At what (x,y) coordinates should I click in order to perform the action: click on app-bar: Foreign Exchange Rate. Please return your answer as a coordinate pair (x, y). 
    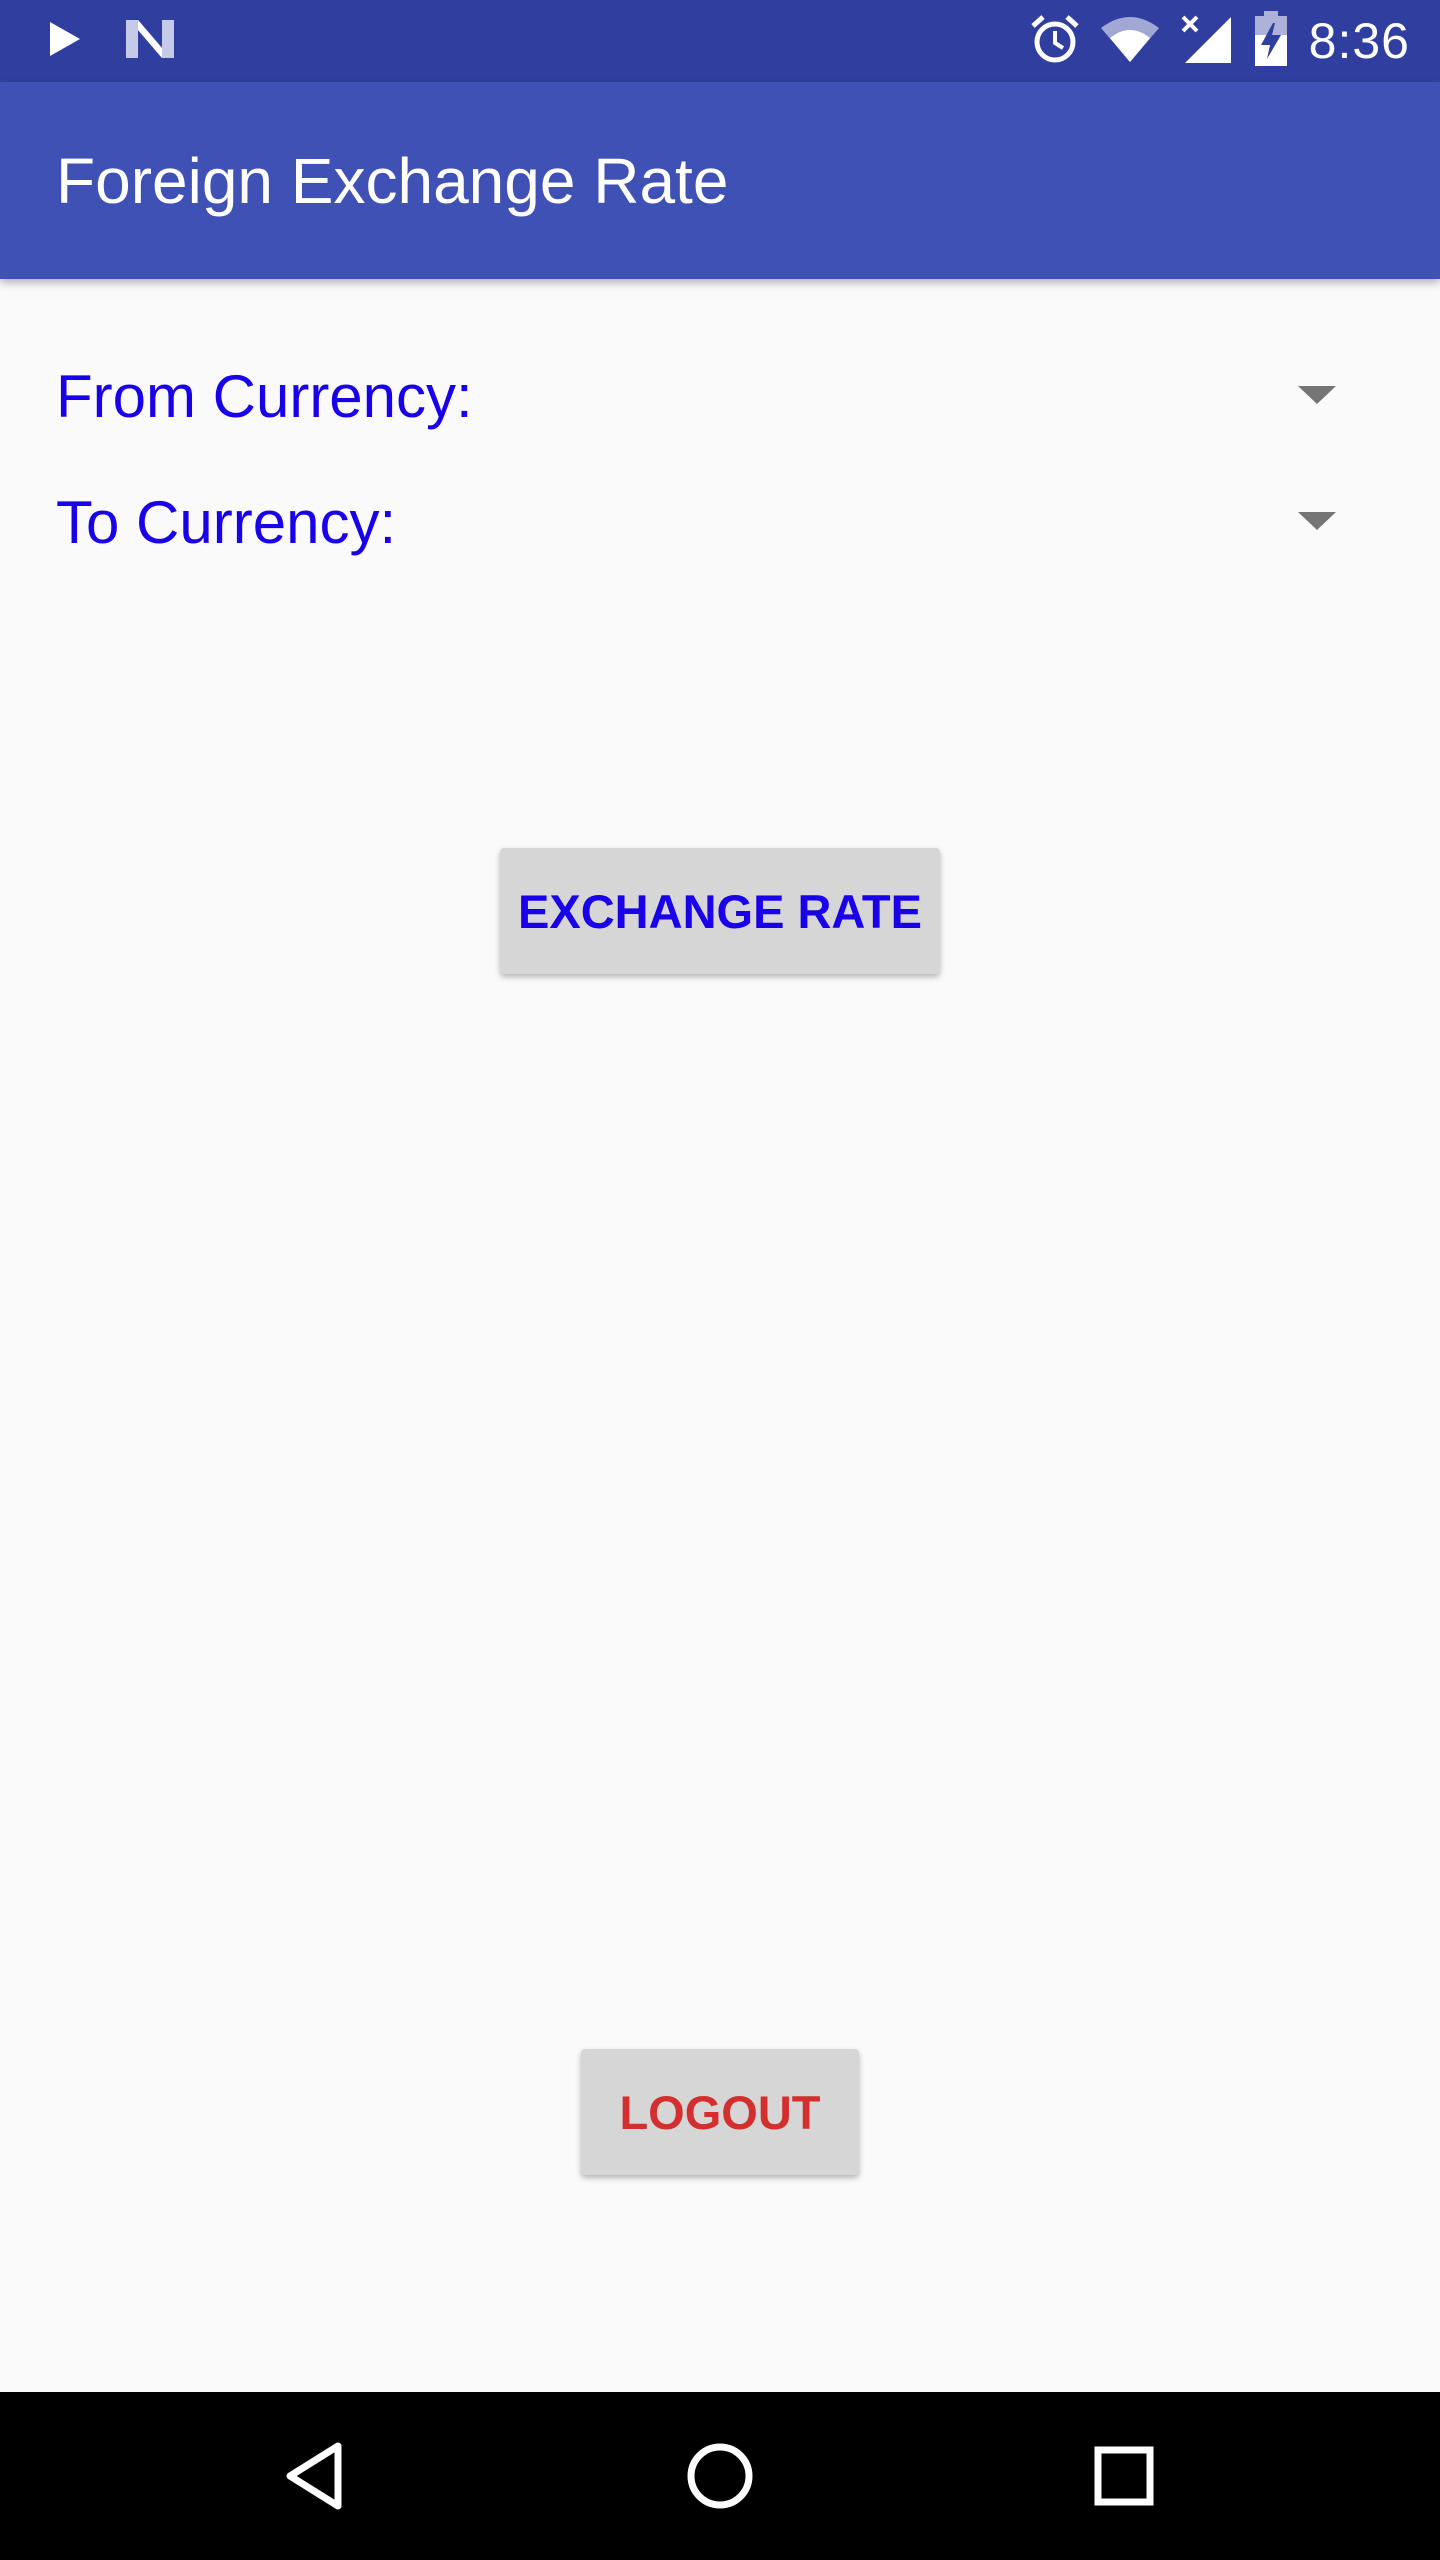
    Looking at the image, I should click on (720, 180).